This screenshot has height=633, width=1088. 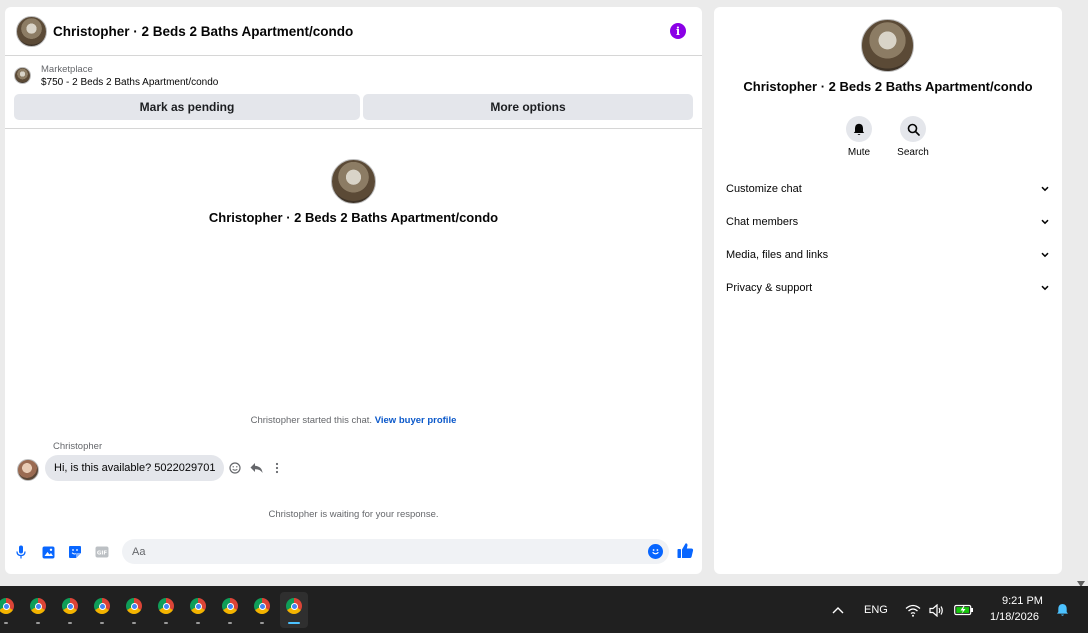 I want to click on sender-avatar, so click(x=28, y=470).